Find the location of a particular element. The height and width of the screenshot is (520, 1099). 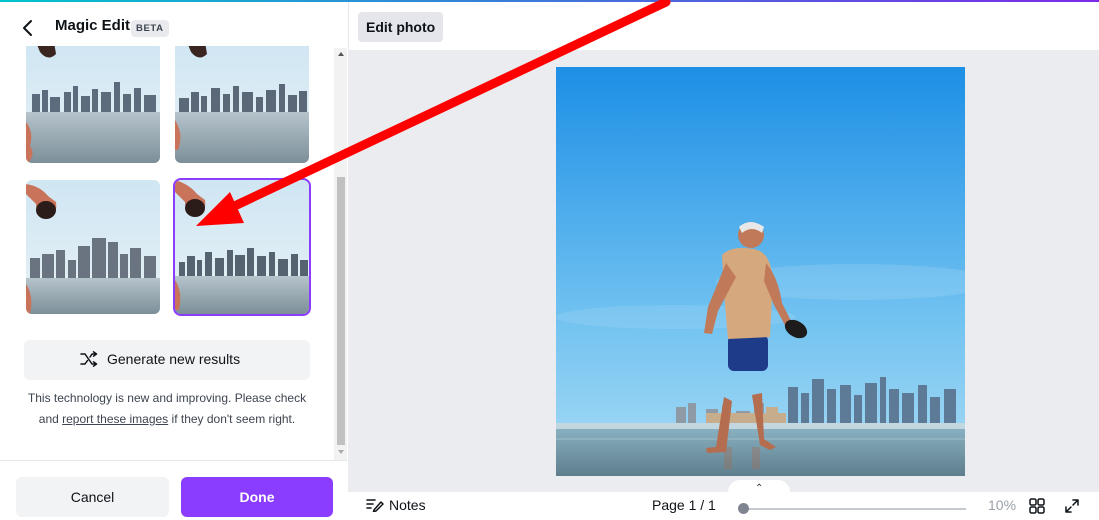

notes-pen-icon is located at coordinates (375, 507).